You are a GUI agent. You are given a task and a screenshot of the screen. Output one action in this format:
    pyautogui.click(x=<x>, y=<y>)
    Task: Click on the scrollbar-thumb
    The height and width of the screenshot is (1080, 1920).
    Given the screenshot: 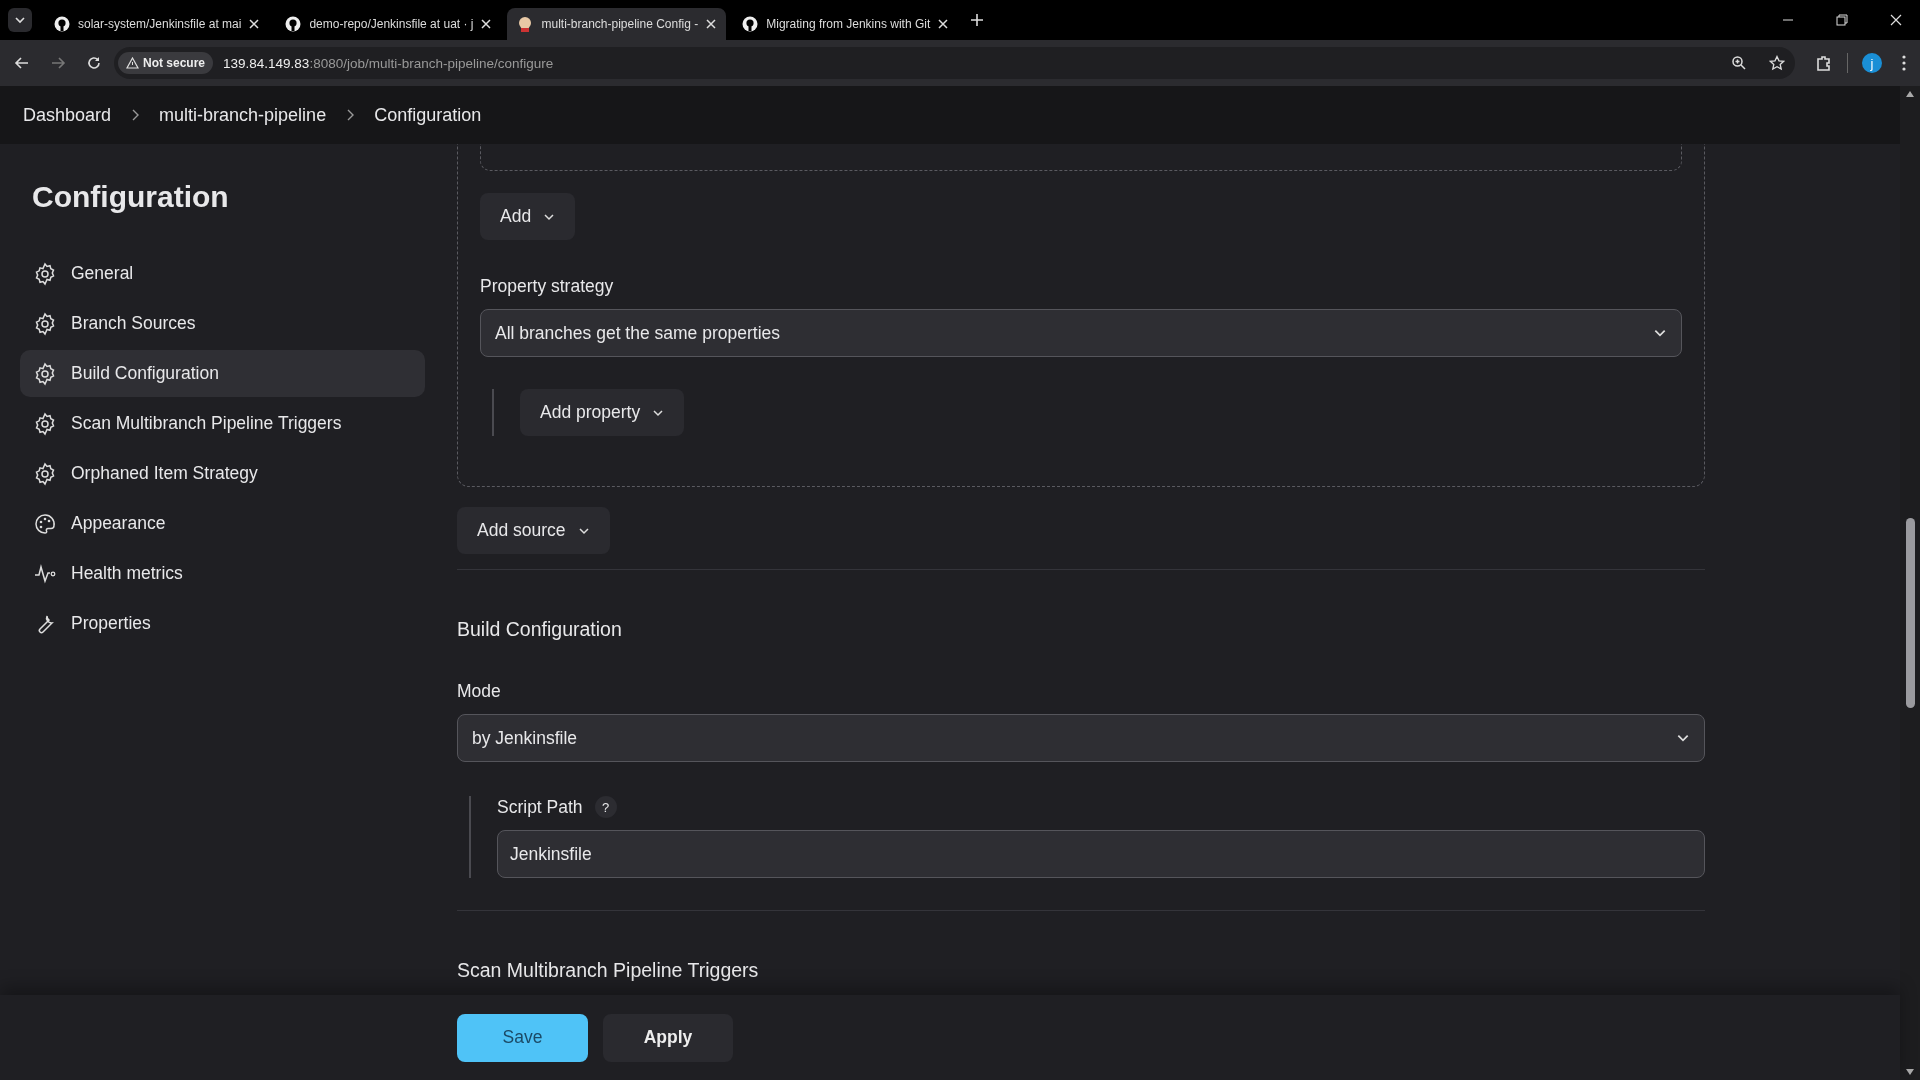 What is the action you would take?
    pyautogui.click(x=1910, y=613)
    